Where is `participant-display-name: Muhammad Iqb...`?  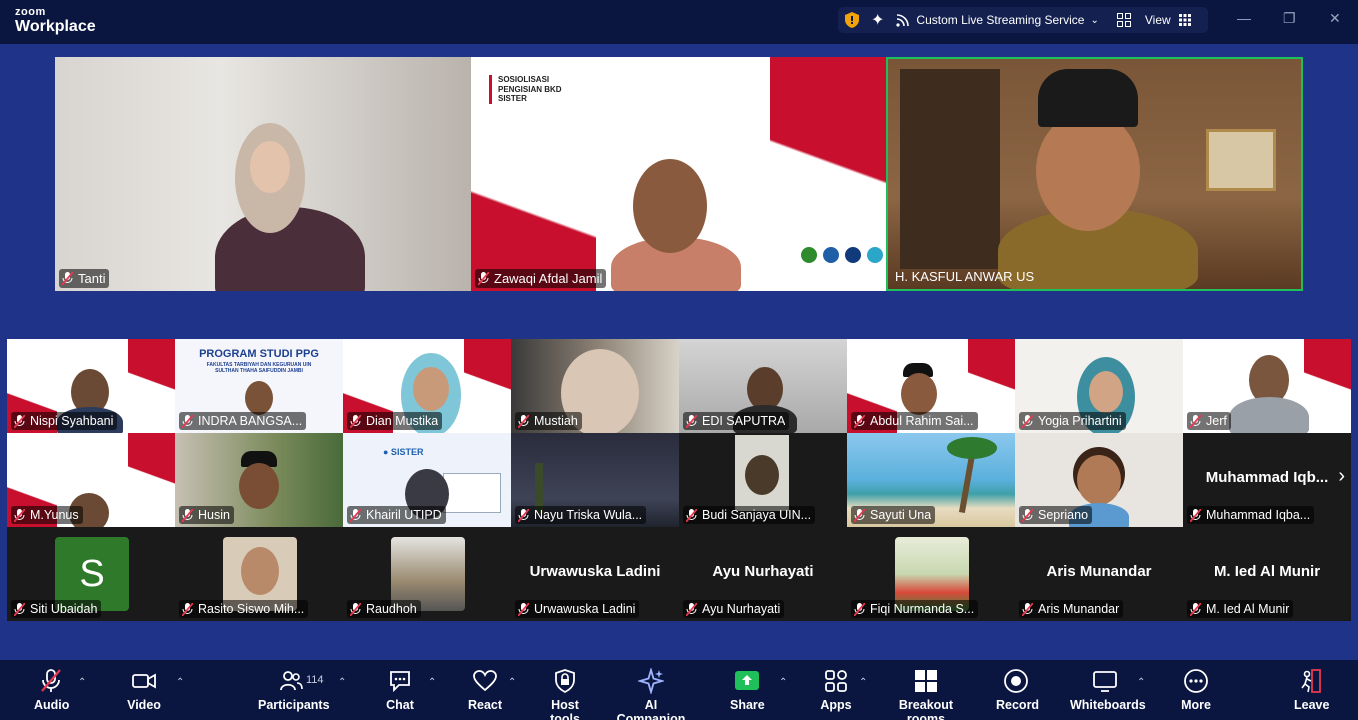
participant-display-name: Muhammad Iqb... is located at coordinates (1267, 477).